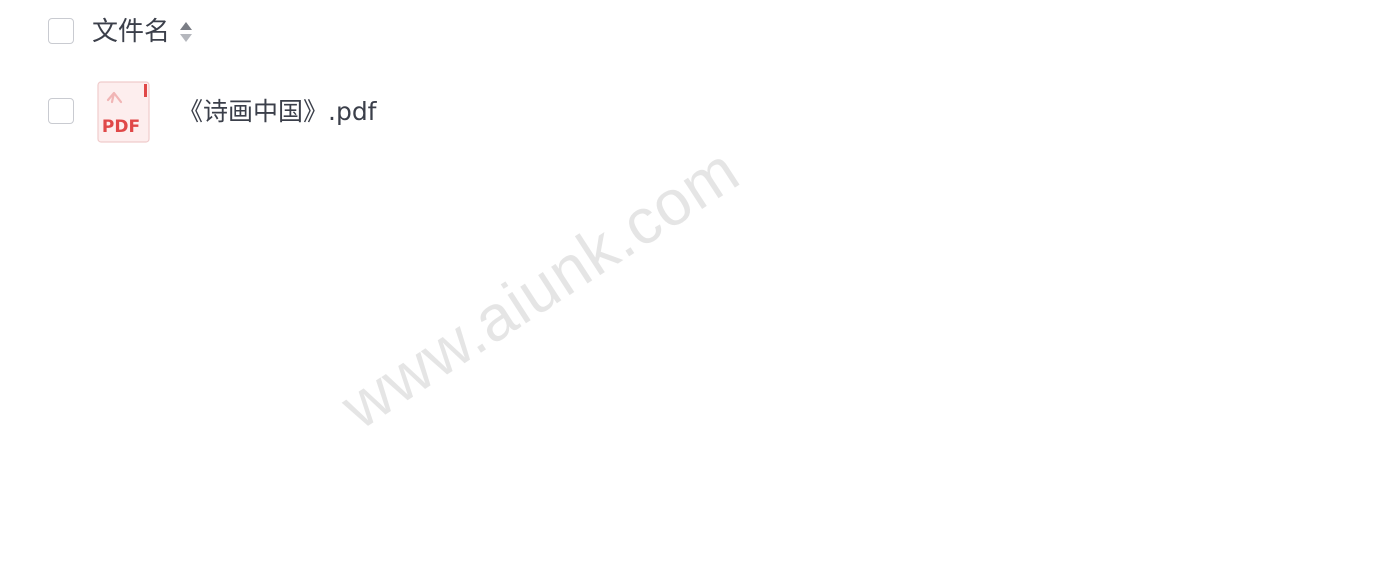  Describe the element at coordinates (124, 112) in the screenshot. I see `pdf-file-icon: PDF` at that location.